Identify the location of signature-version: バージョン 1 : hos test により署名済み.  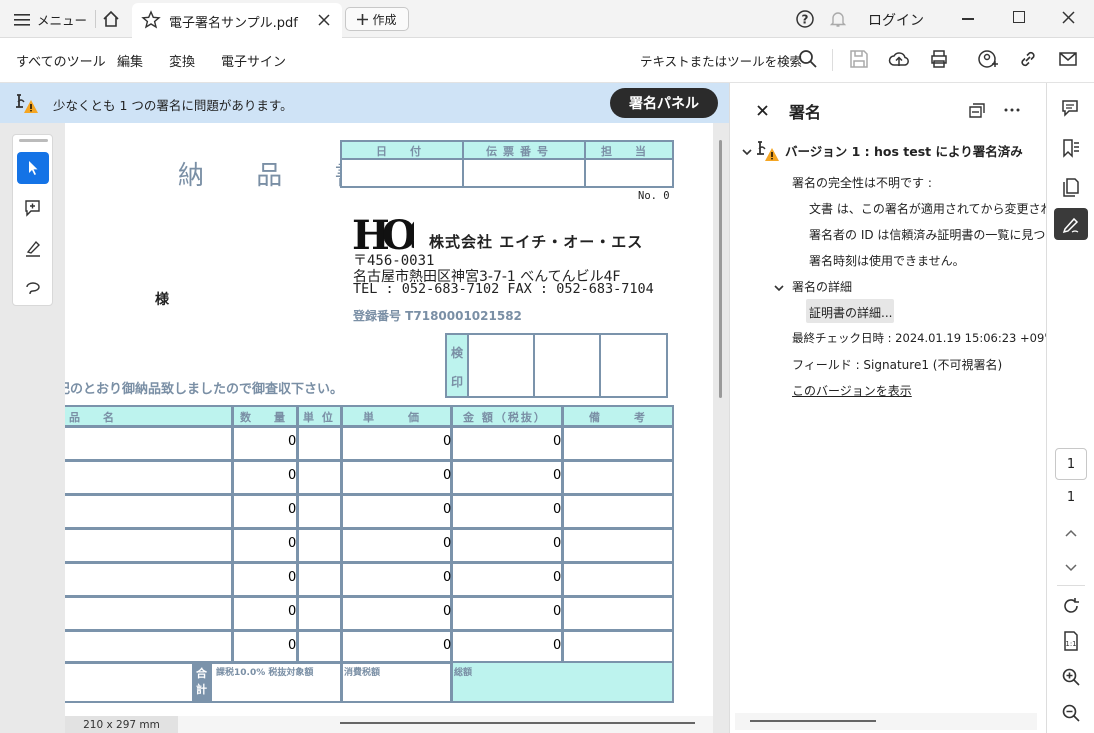
(904, 150).